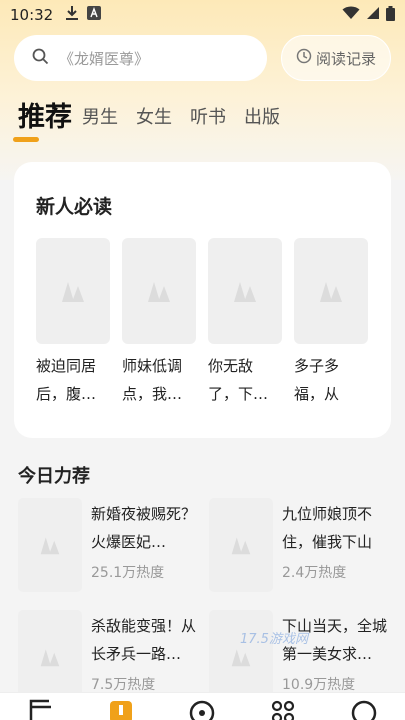  I want to click on recommend-item: 新婚夜被赐死？火爆医妃… 25.1万热度, so click(110, 546).